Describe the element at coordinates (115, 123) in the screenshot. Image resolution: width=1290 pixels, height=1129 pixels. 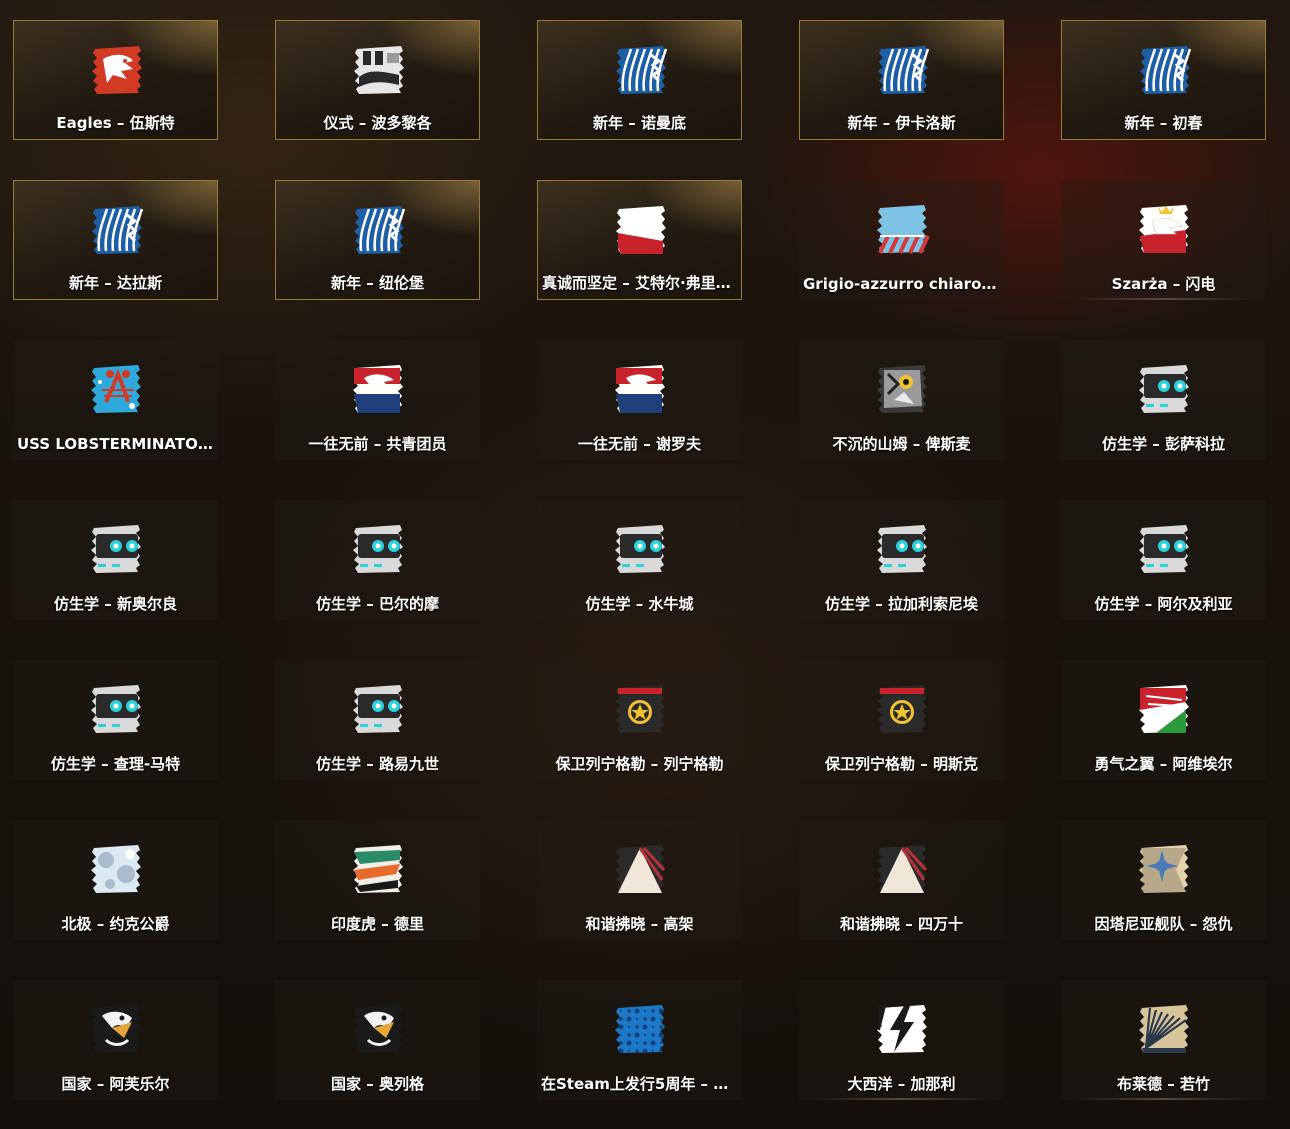
I see `charm-label: Eagles – 伍斯特` at that location.